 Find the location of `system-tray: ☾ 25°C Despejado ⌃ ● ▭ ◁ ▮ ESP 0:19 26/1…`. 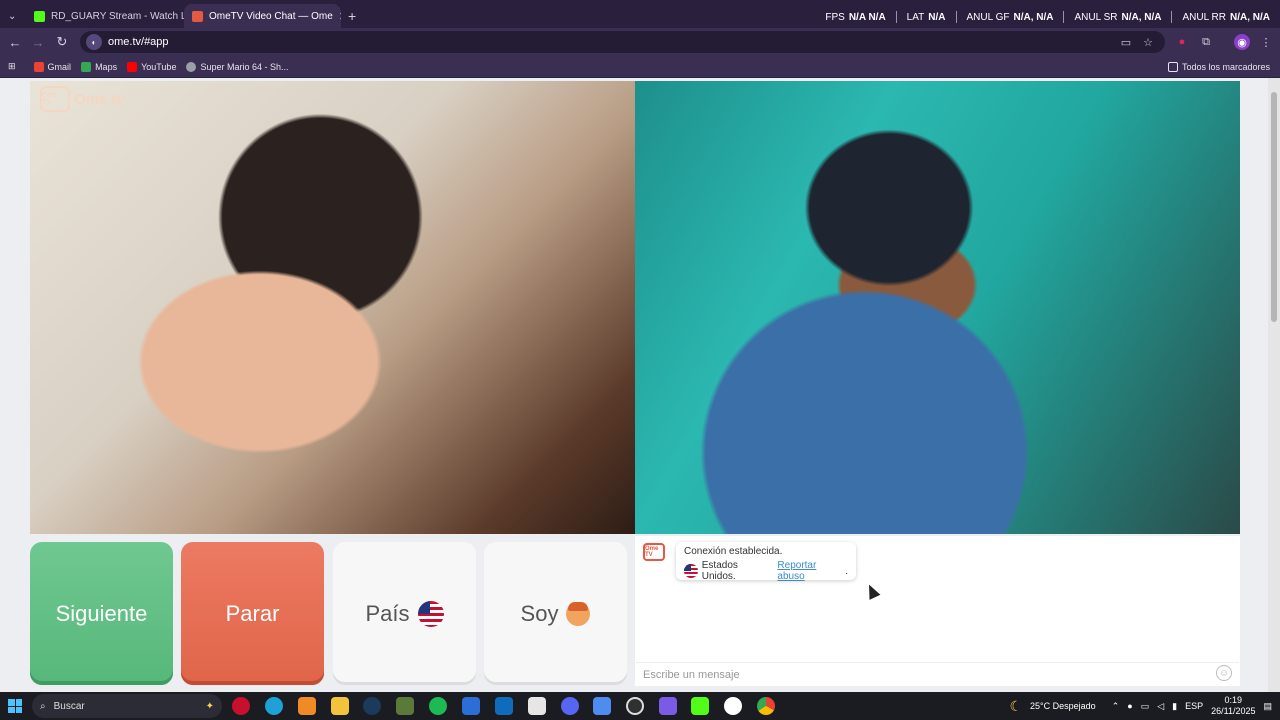

system-tray: ☾ 25°C Despejado ⌃ ● ▭ ◁ ▮ ESP 0:19 26/1… is located at coordinates (1144, 706).